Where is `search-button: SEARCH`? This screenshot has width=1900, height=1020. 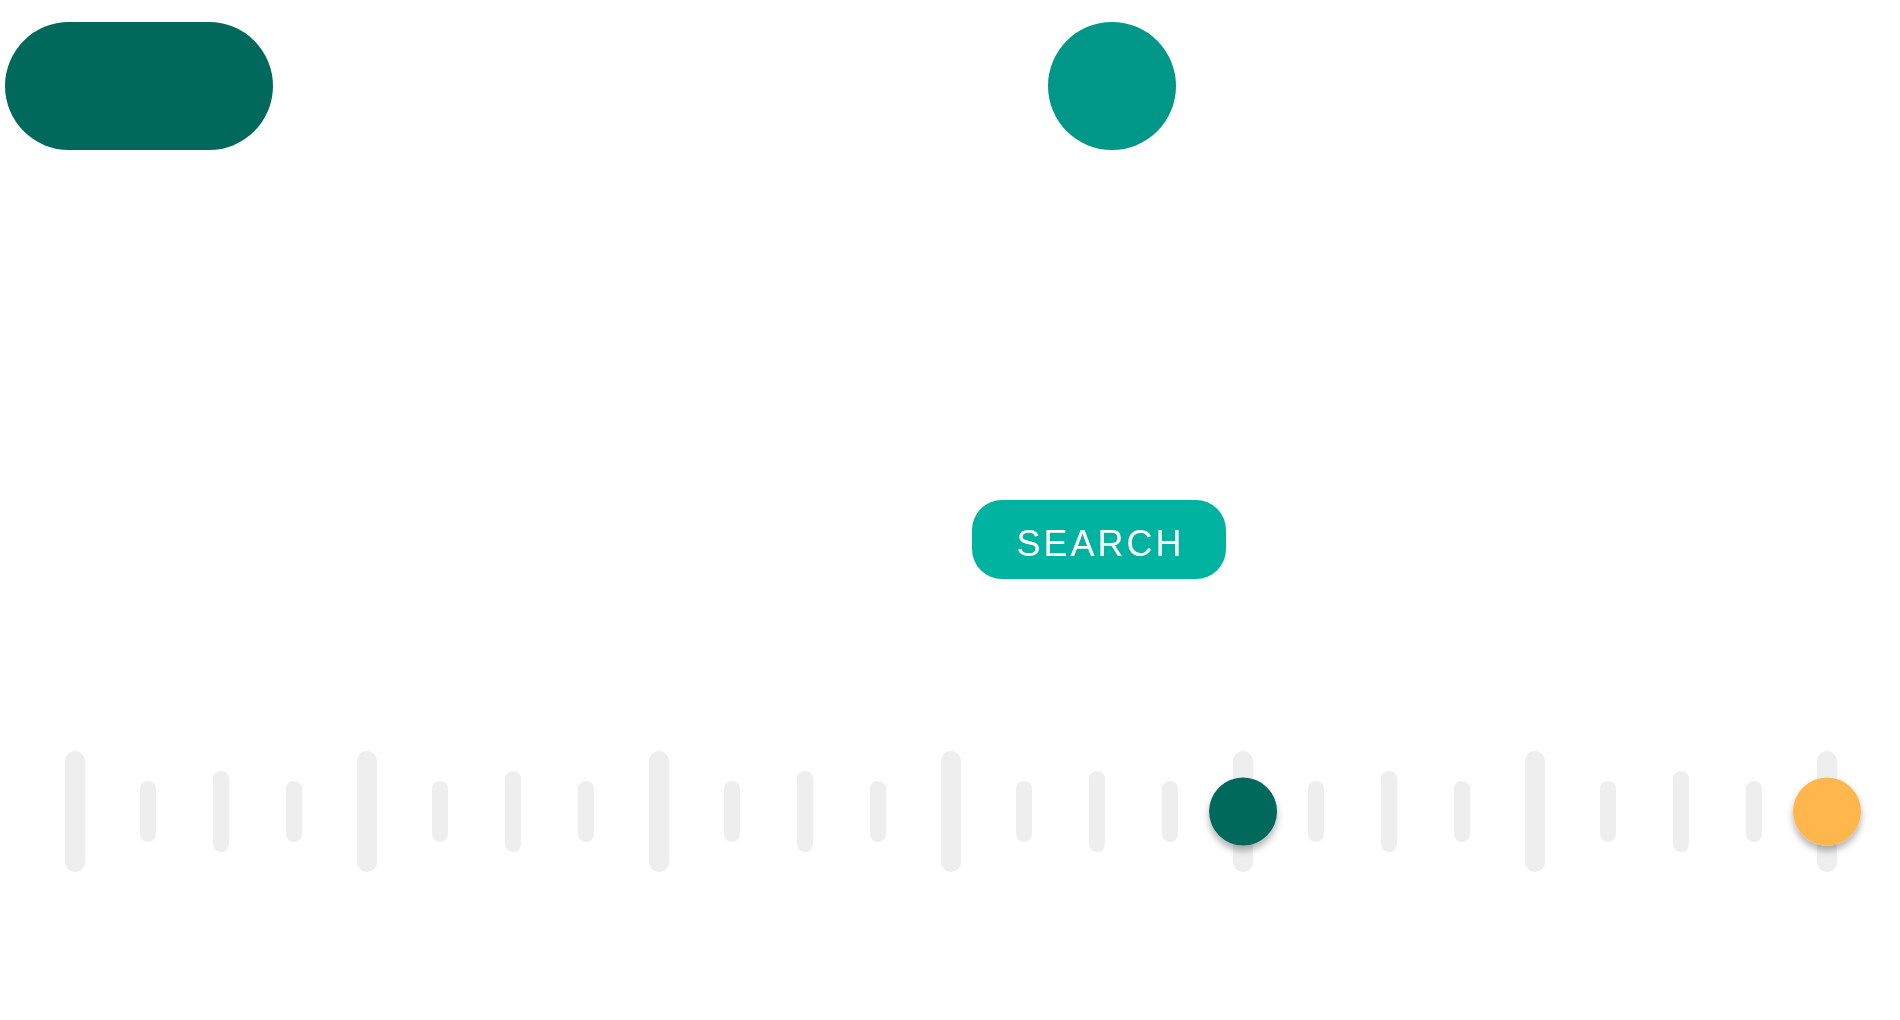
search-button: SEARCH is located at coordinates (1099, 539).